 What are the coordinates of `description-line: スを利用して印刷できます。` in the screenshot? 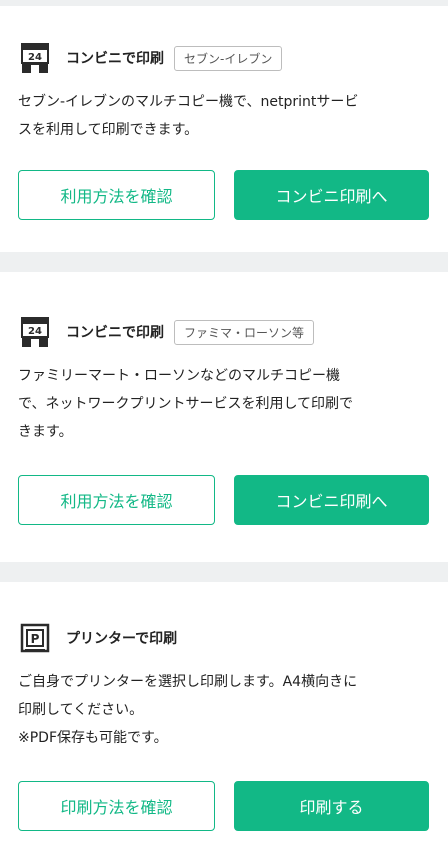 It's located at (108, 130).